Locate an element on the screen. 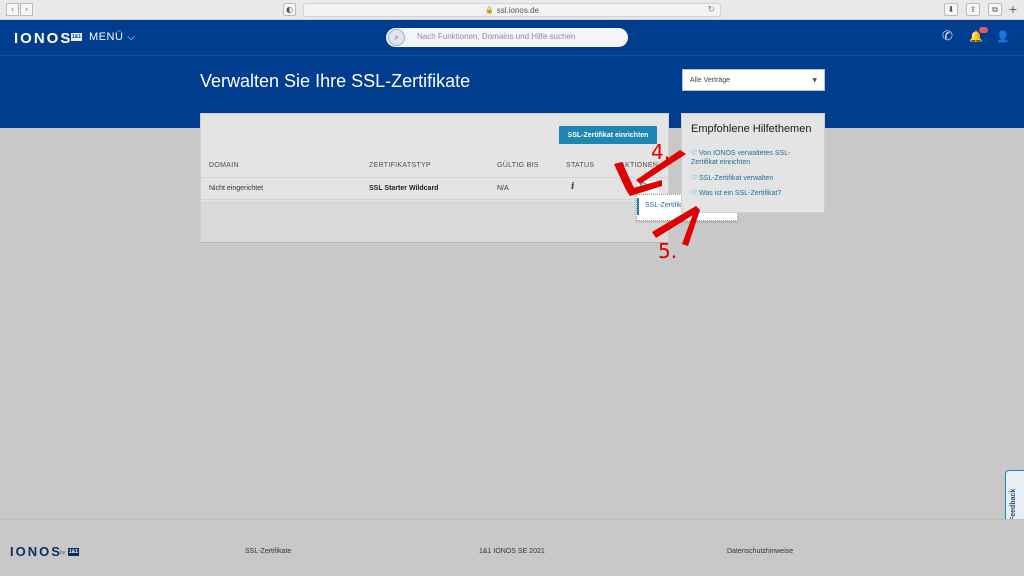  new-tab-icon: + is located at coordinates (1013, 9).